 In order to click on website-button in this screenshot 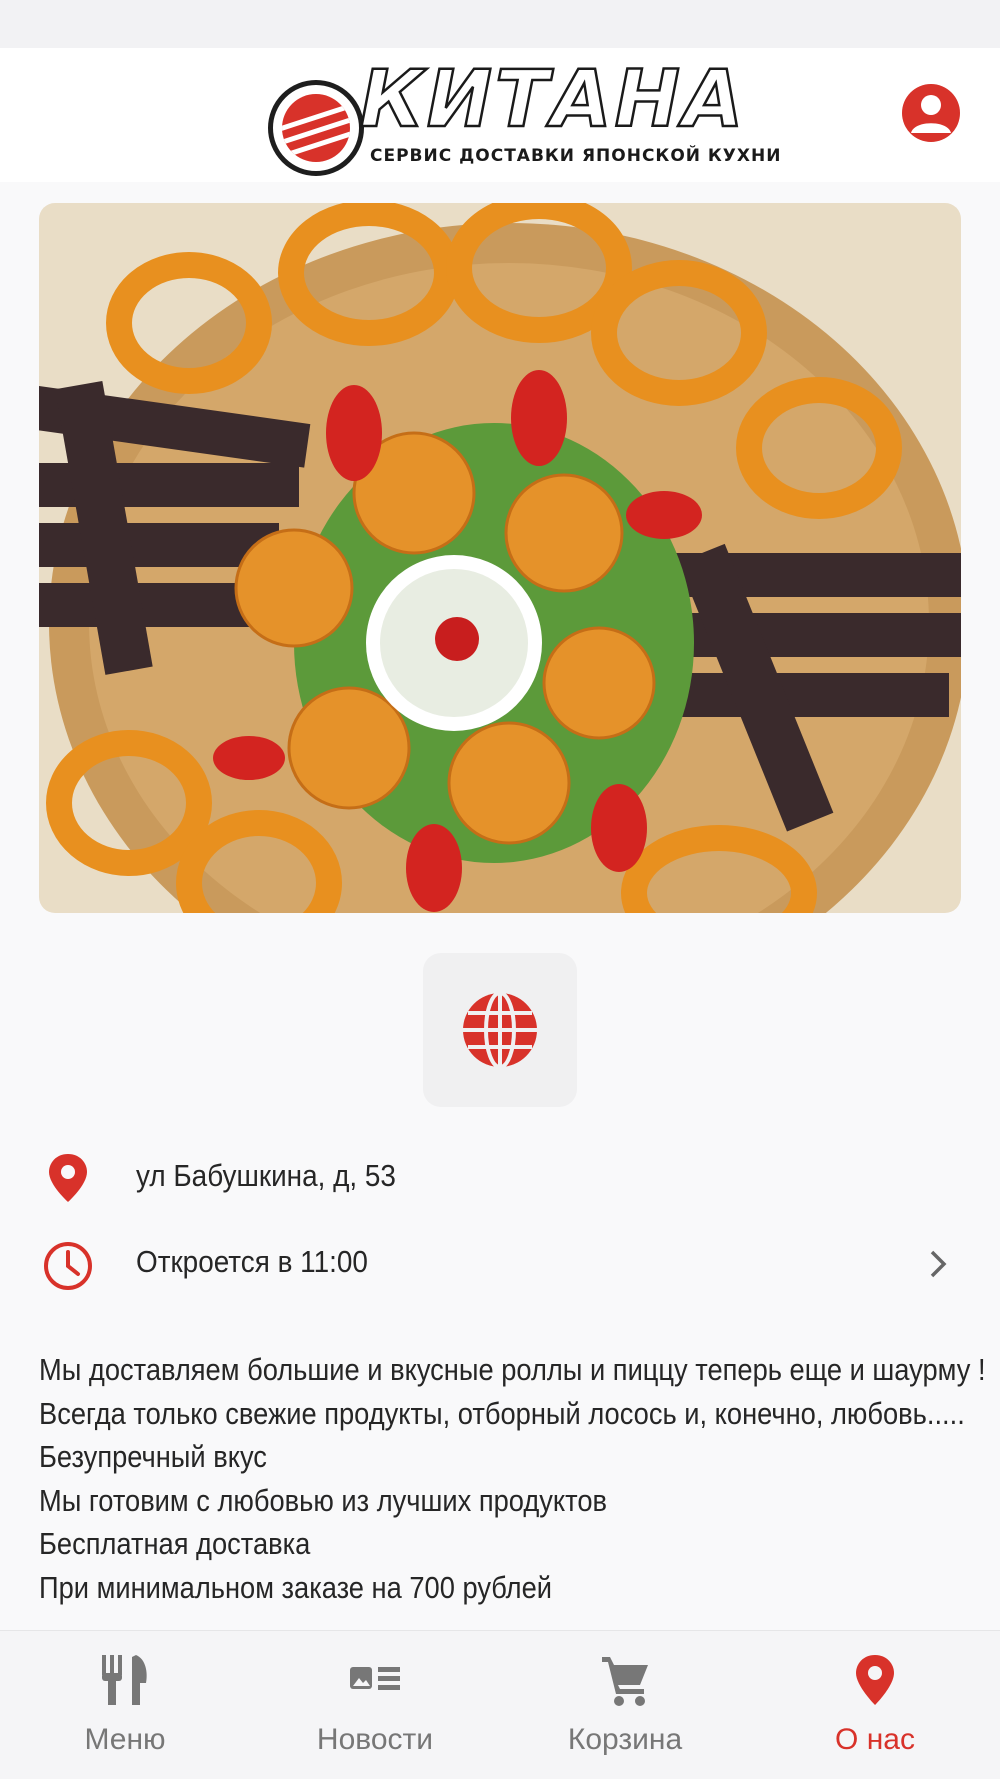, I will do `click(500, 1030)`.